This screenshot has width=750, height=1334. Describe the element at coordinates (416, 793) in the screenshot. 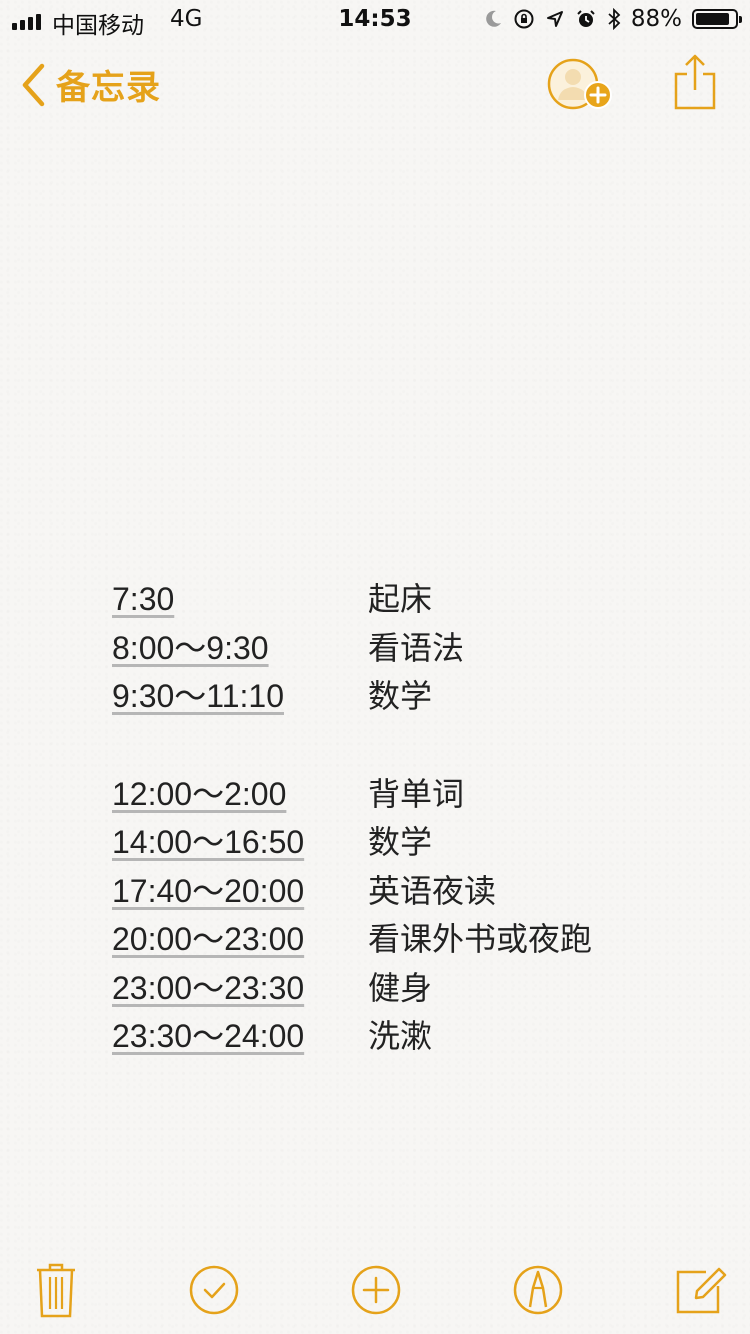

I see `schedule-task: 背单词` at that location.